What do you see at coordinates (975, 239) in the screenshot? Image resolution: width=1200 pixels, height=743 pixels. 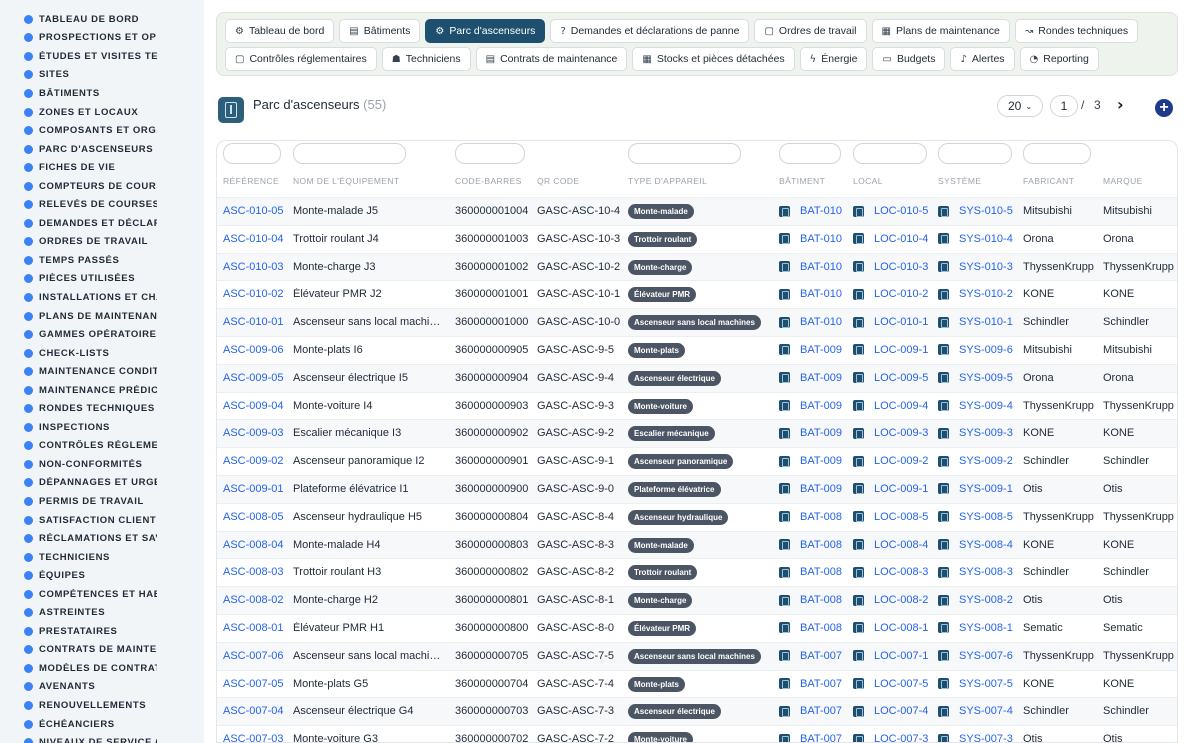 I see `system-link: SYS-010-4` at bounding box center [975, 239].